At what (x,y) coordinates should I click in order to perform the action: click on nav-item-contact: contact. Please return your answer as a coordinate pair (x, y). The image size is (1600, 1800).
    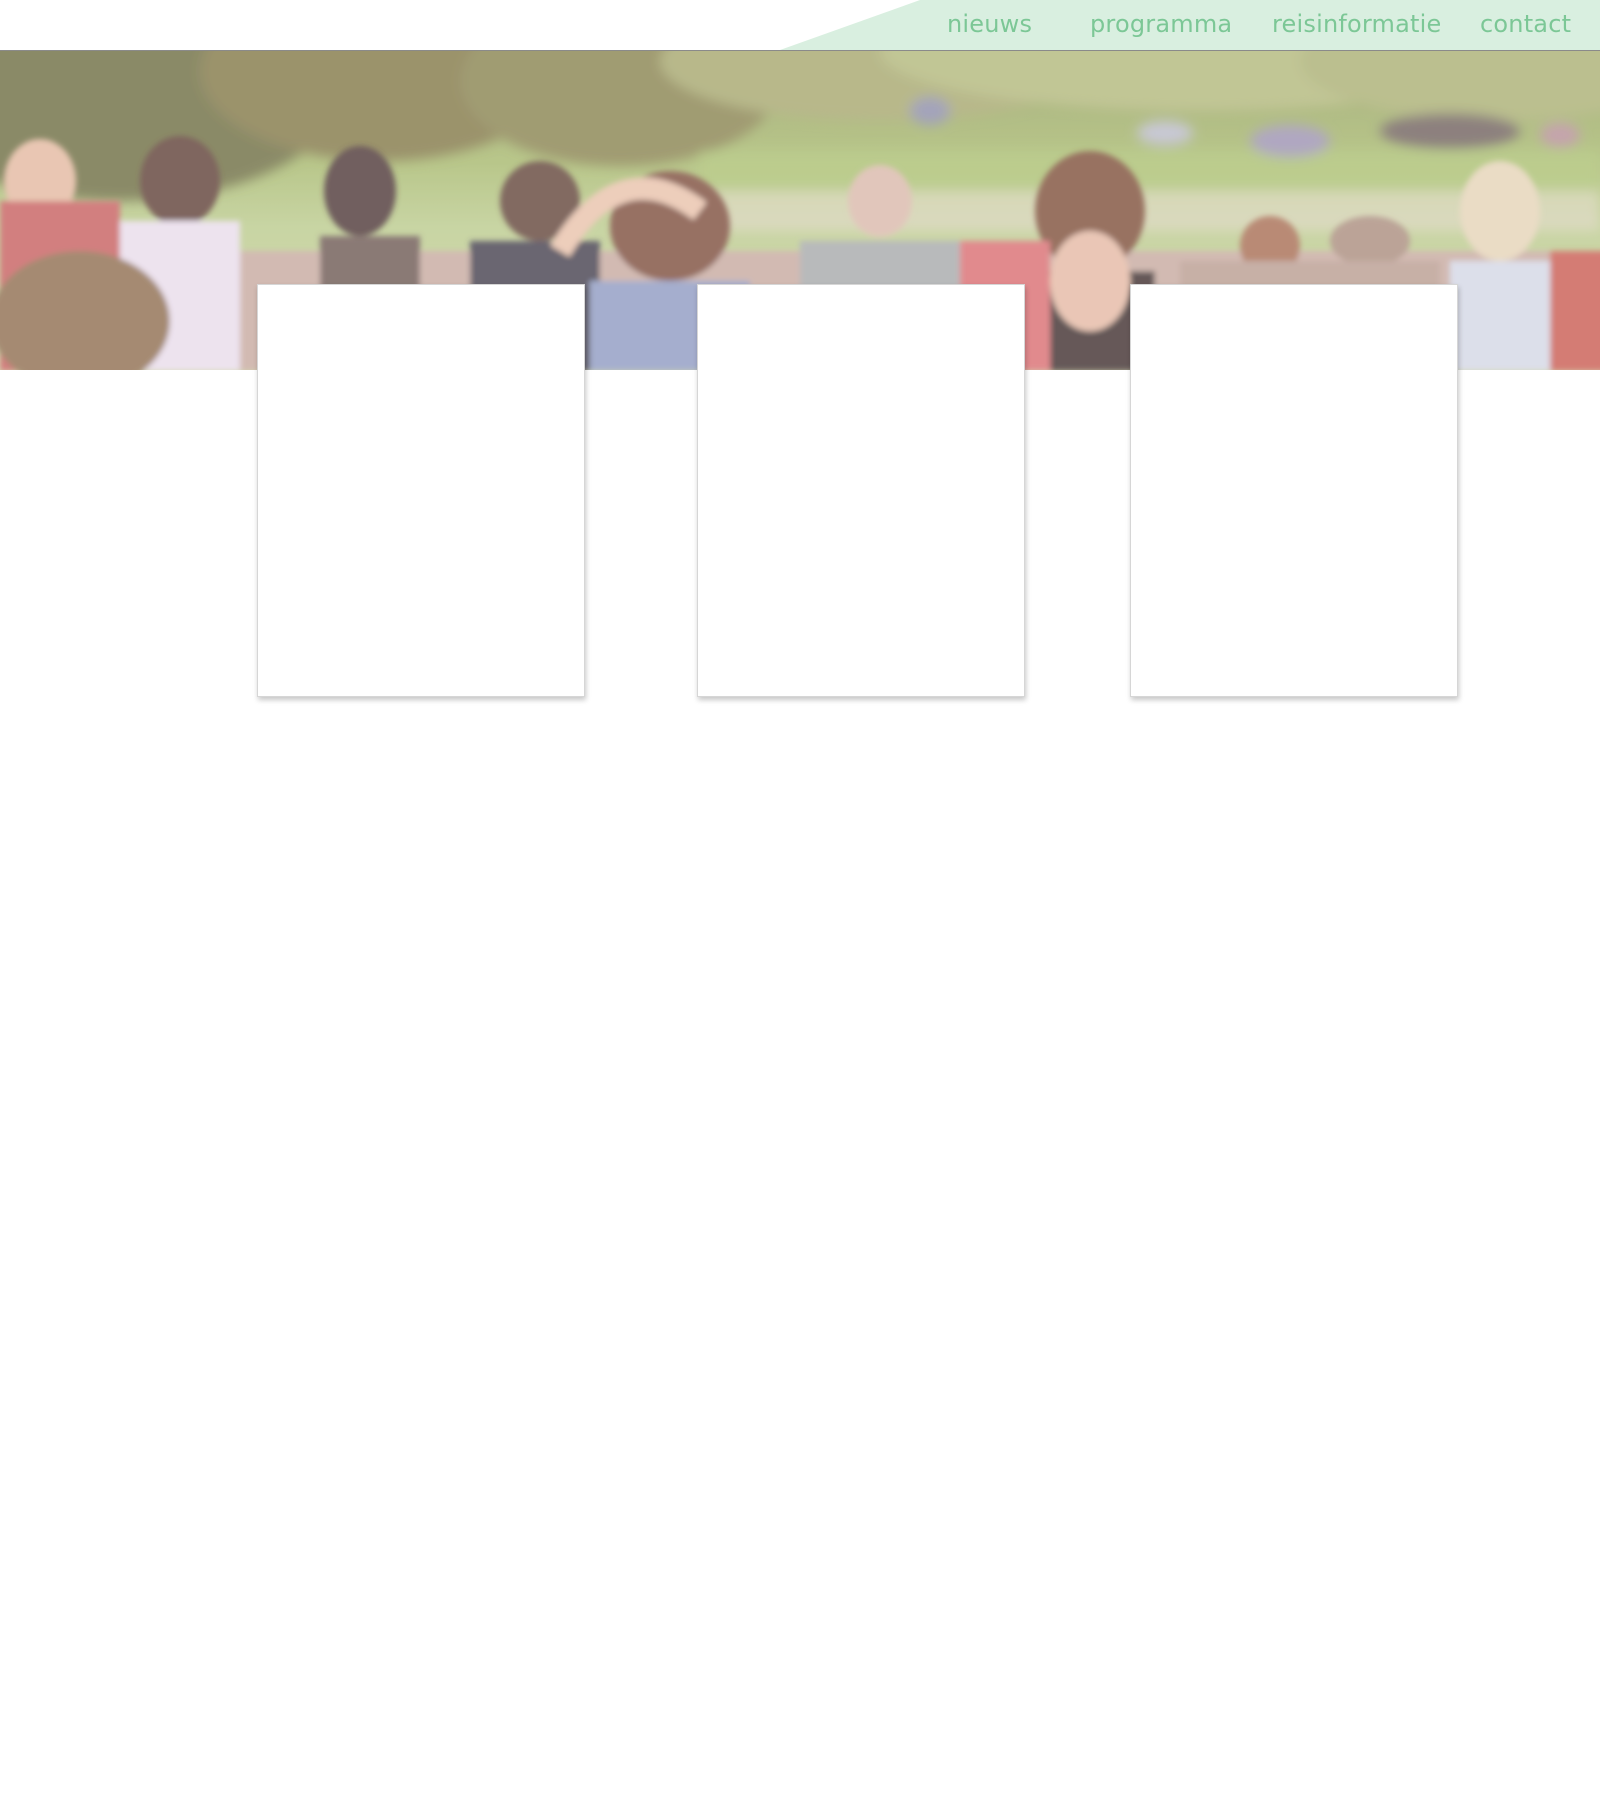
    Looking at the image, I should click on (1525, 24).